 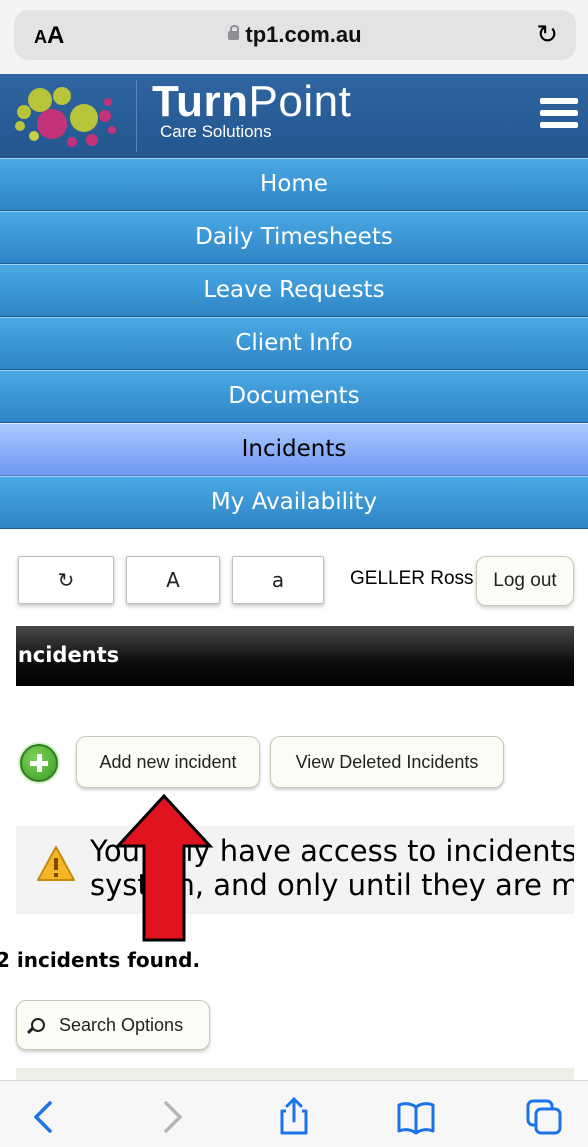 What do you see at coordinates (525, 581) in the screenshot?
I see `logout-button: Log out` at bounding box center [525, 581].